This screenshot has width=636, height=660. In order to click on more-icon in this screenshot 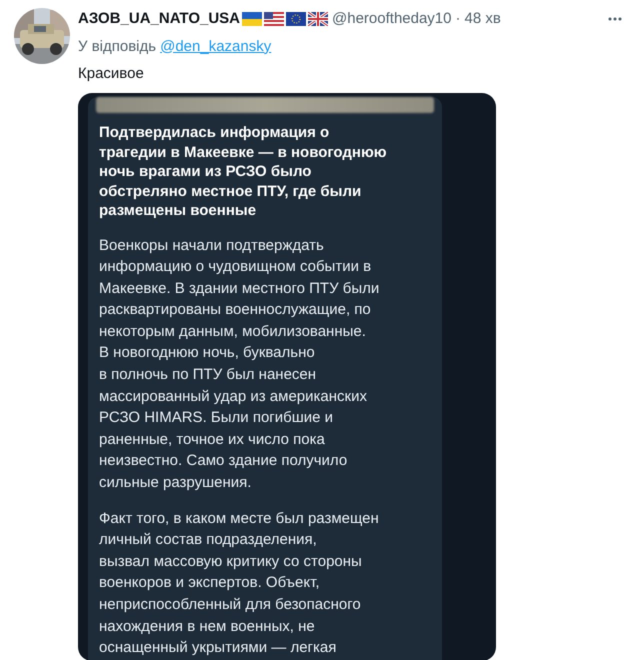, I will do `click(615, 19)`.